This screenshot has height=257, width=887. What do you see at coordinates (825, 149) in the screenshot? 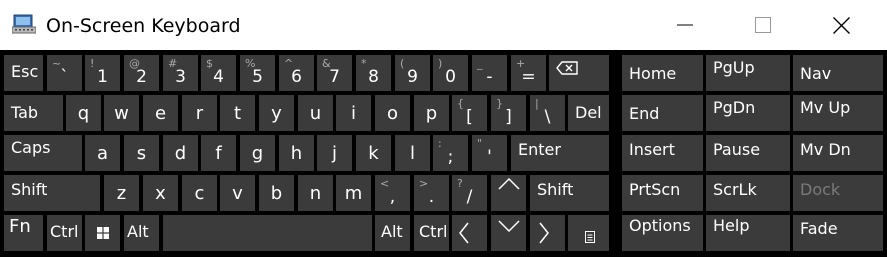
I see `key-label: Mv Dn` at bounding box center [825, 149].